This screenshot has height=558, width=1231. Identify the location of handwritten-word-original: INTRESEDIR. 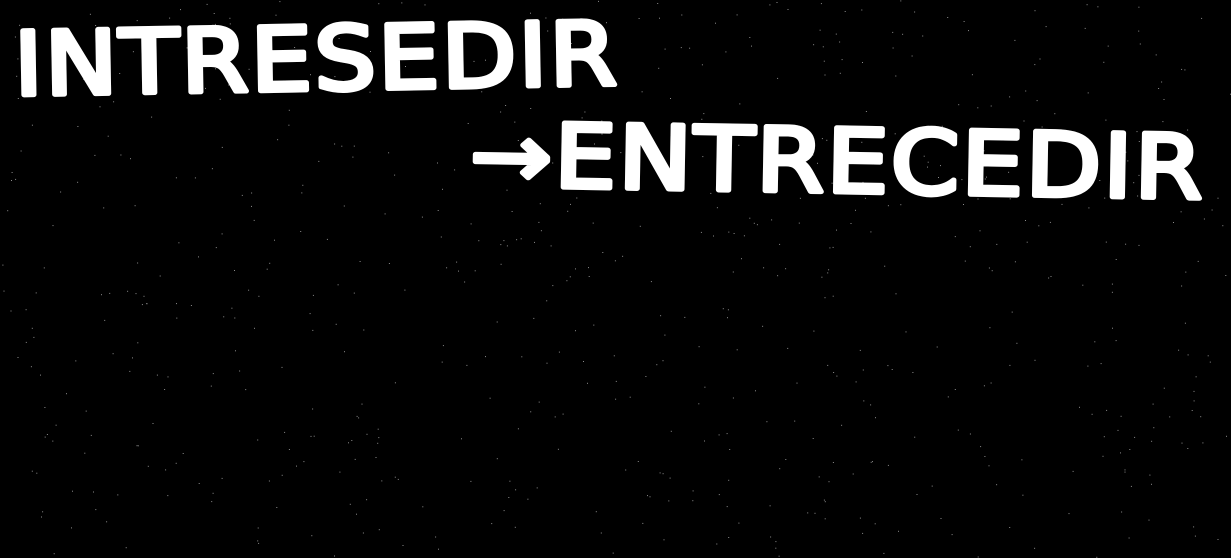
(316, 59).